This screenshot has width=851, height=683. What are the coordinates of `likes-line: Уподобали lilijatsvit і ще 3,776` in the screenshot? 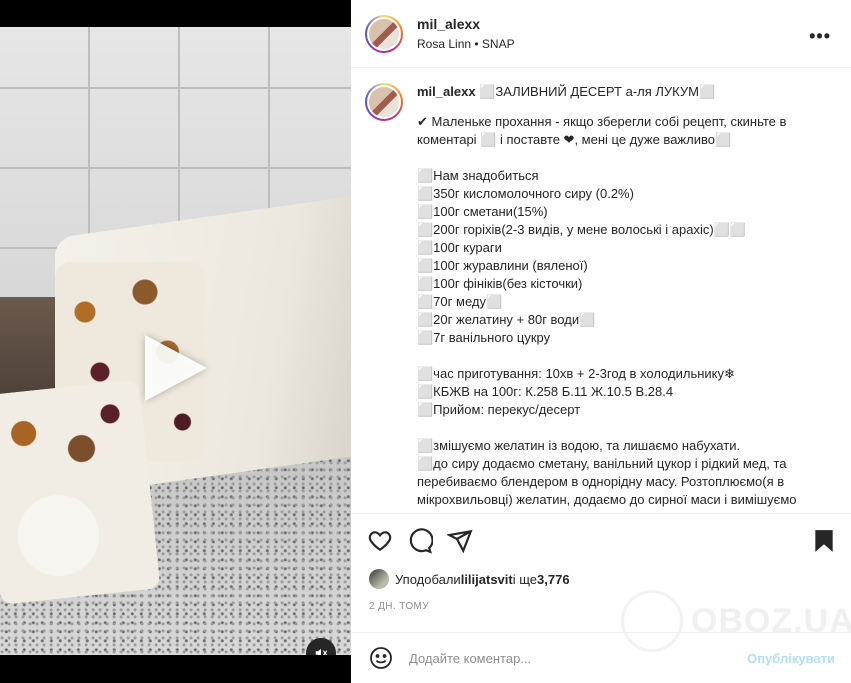 It's located at (469, 579).